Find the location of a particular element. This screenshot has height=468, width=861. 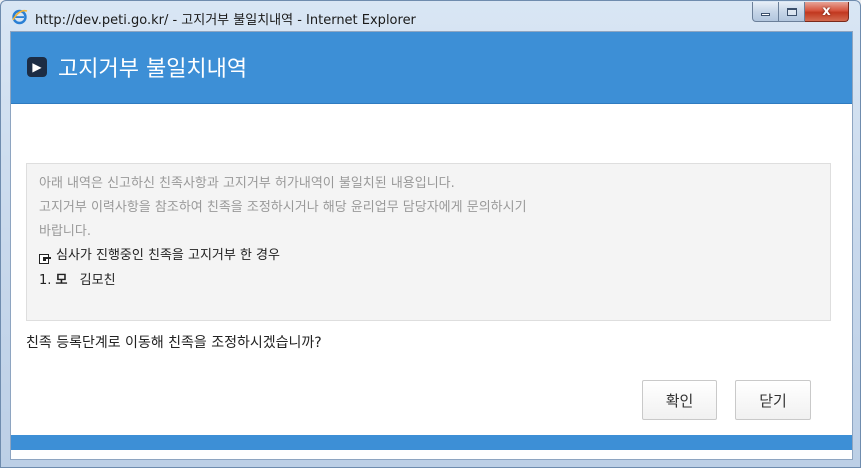

relative-name: 김모친 is located at coordinates (97, 280).